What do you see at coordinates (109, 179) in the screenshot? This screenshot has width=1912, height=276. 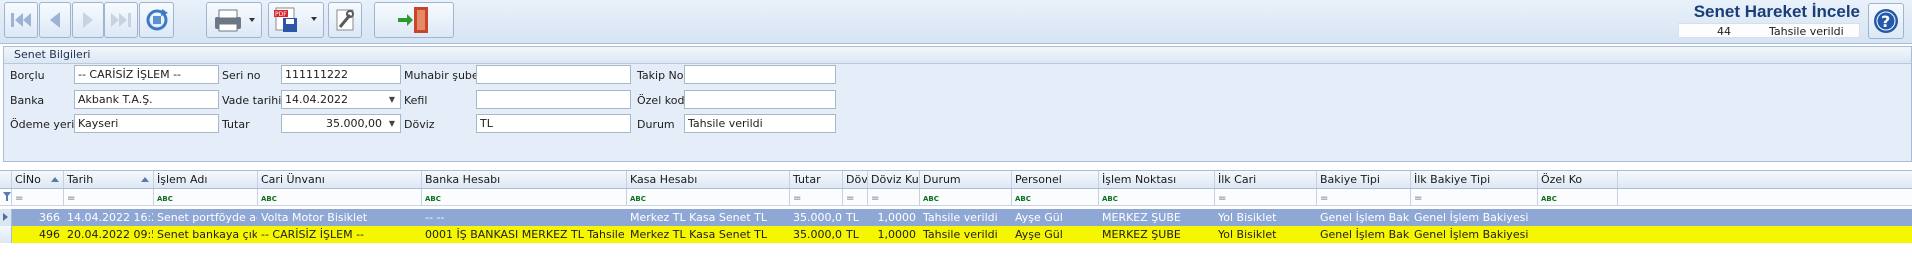 I see `column-header: Tarih` at bounding box center [109, 179].